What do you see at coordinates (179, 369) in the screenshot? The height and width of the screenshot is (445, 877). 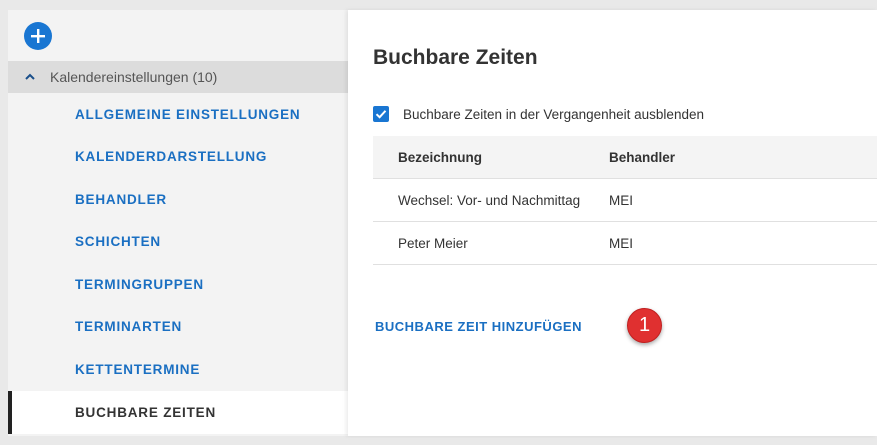 I see `sidebar-item-kettentermine: KETTENTERMINE` at bounding box center [179, 369].